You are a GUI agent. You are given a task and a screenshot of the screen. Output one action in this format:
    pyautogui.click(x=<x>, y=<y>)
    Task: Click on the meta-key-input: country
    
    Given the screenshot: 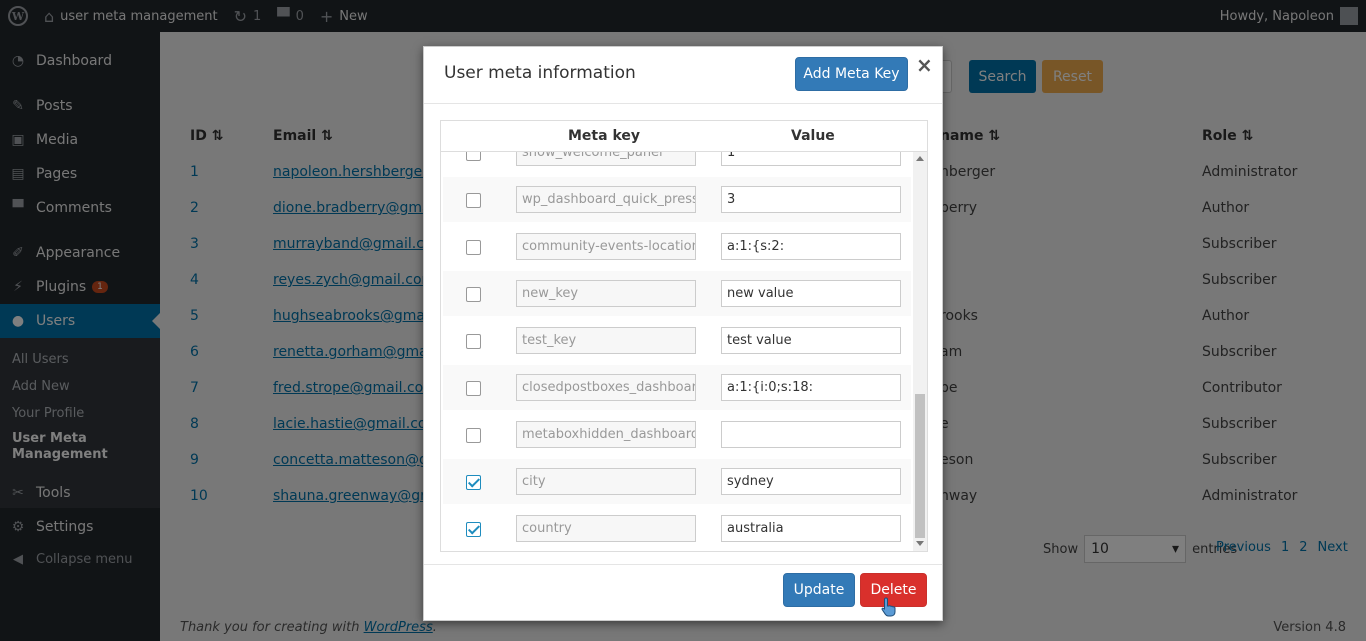 What is the action you would take?
    pyautogui.click(x=606, y=528)
    